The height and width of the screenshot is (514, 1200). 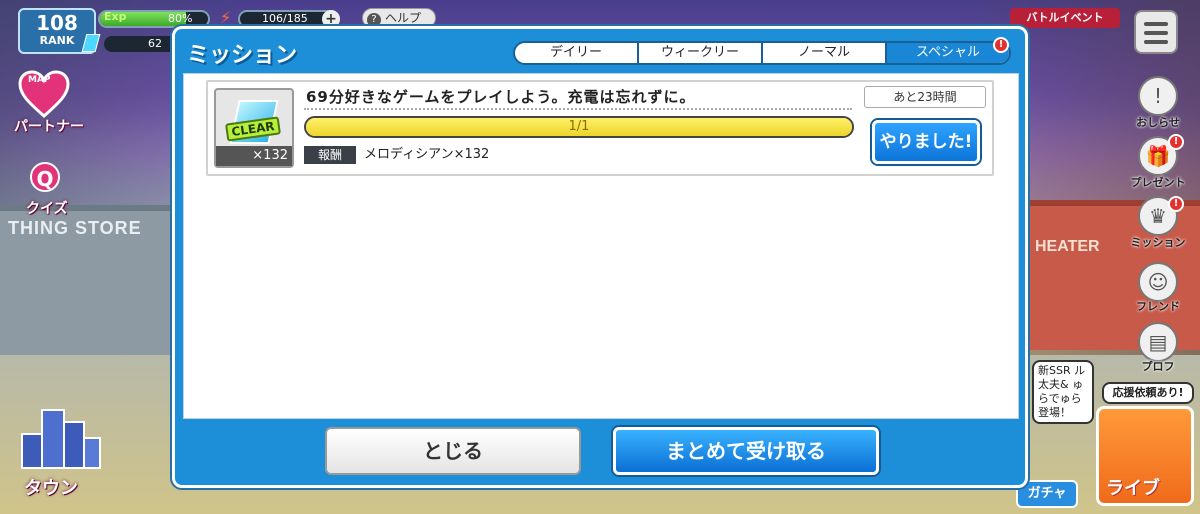 I want to click on present-badge: !, so click(x=1176, y=142).